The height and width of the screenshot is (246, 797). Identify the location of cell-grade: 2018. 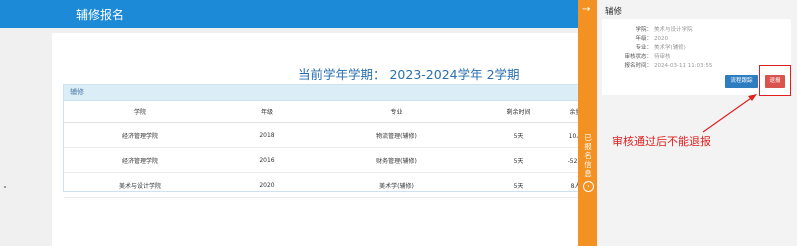
(267, 135).